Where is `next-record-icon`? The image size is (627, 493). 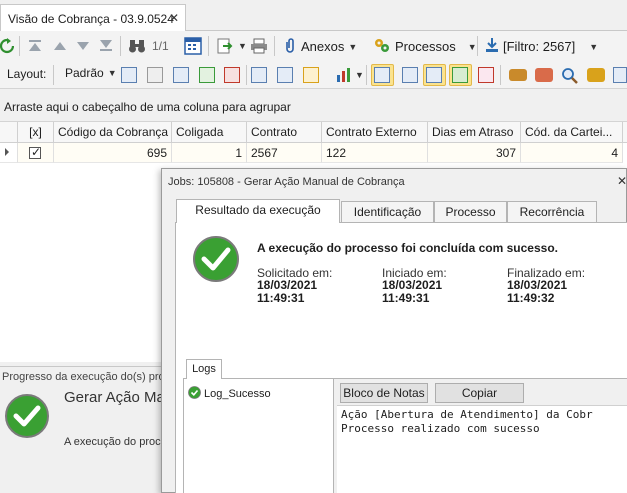
next-record-icon is located at coordinates (83, 46).